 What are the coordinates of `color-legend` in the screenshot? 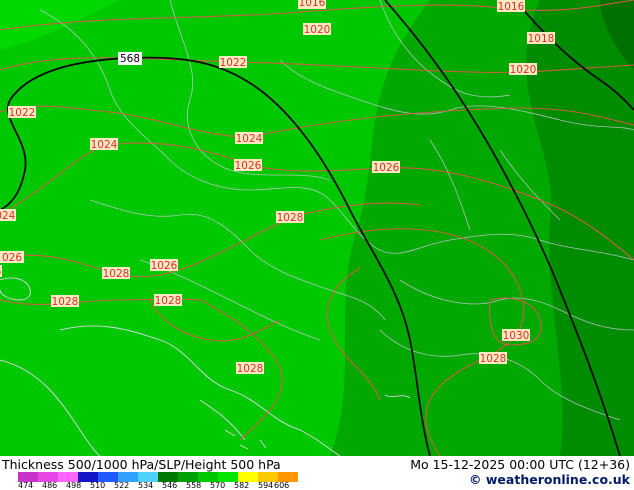 It's located at (158, 477).